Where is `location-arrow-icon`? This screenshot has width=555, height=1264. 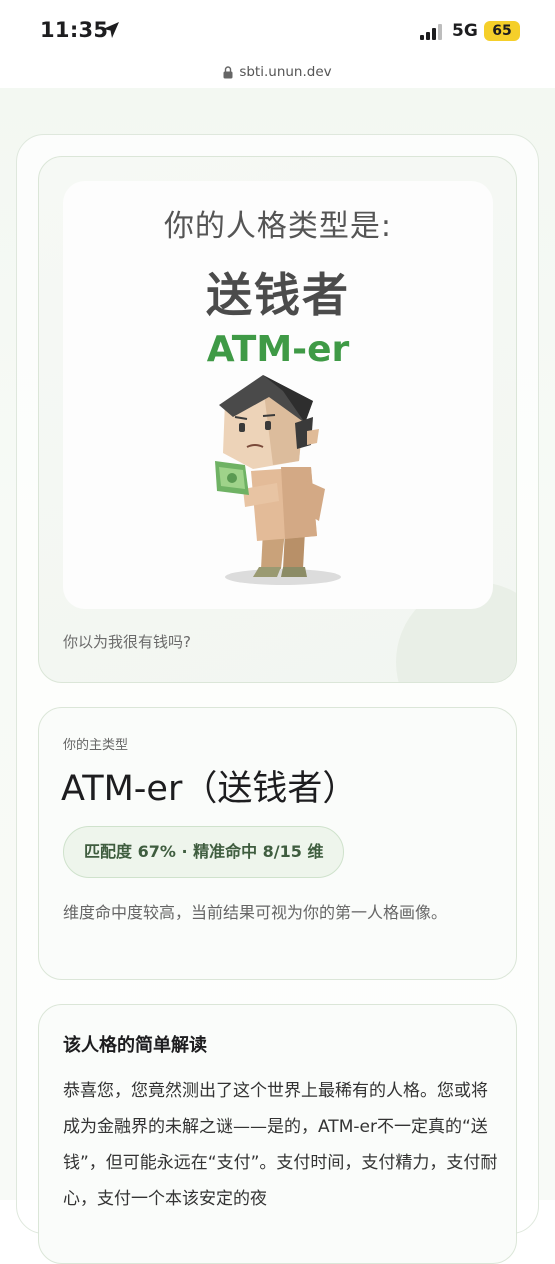 location-arrow-icon is located at coordinates (111, 30).